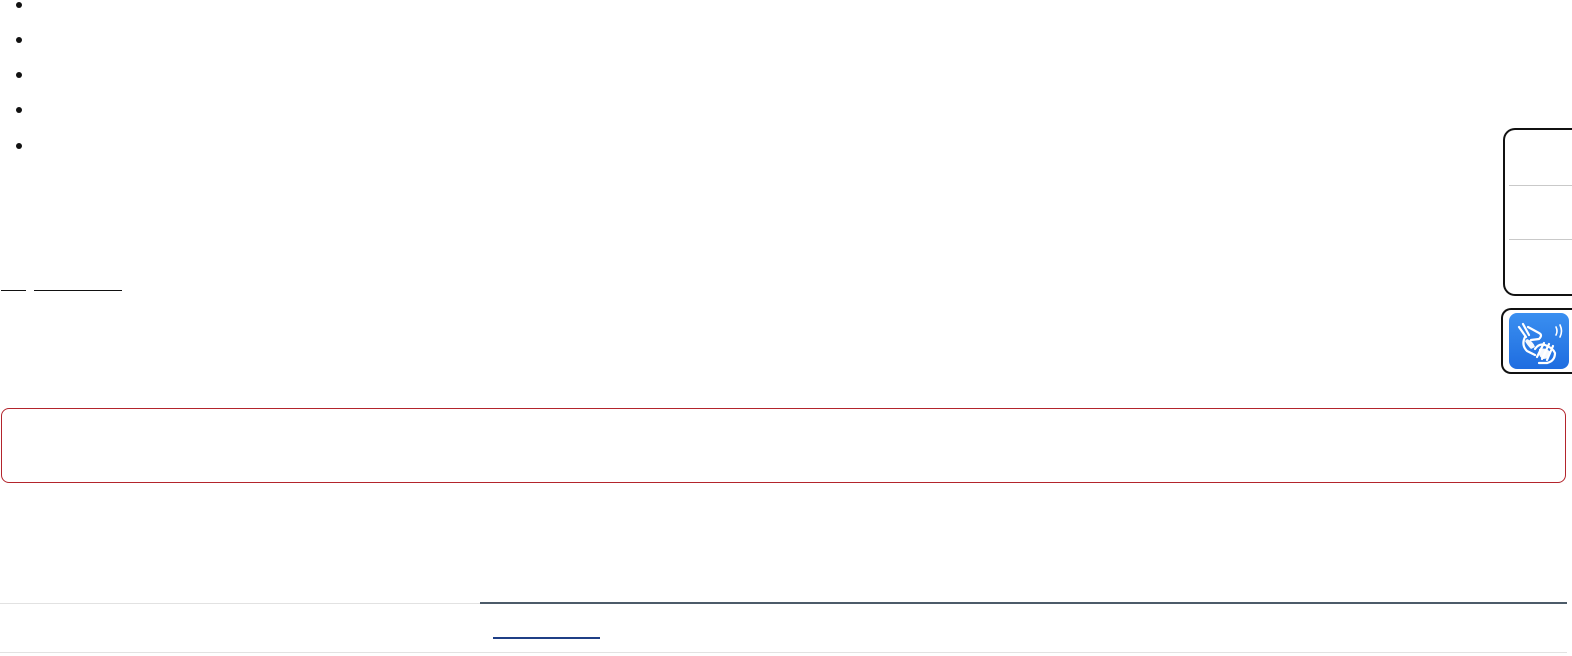 The width and height of the screenshot is (1572, 656). I want to click on short-link, so click(13, 289).